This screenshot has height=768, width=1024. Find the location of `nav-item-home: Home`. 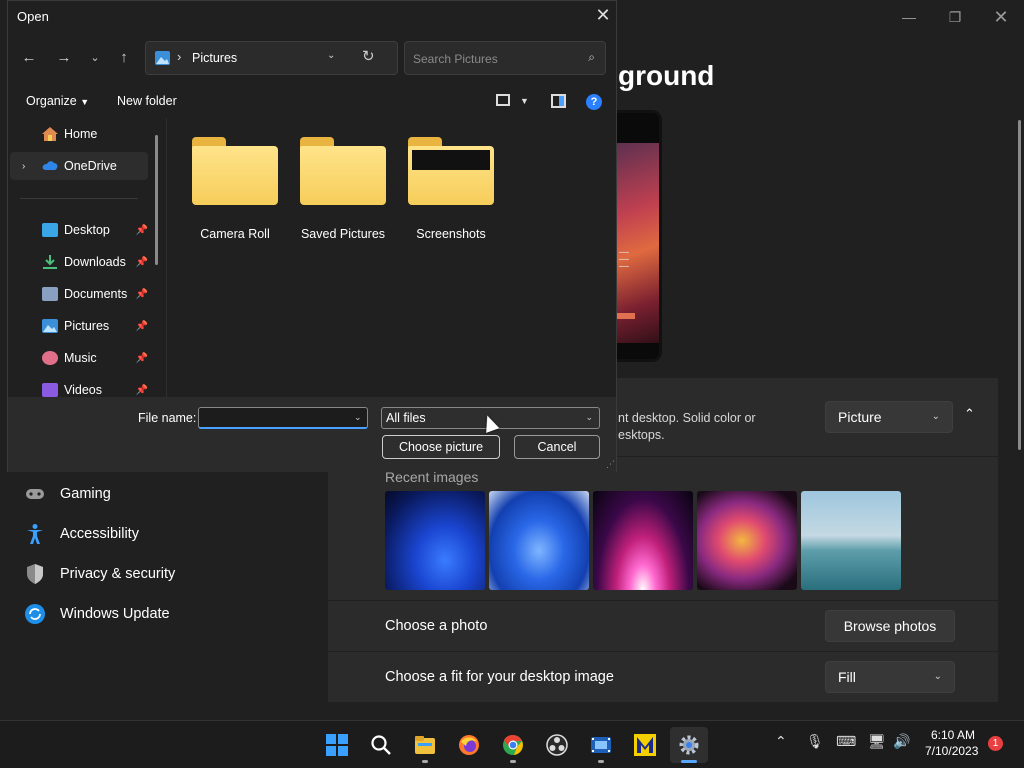

nav-item-home: Home is located at coordinates (79, 134).